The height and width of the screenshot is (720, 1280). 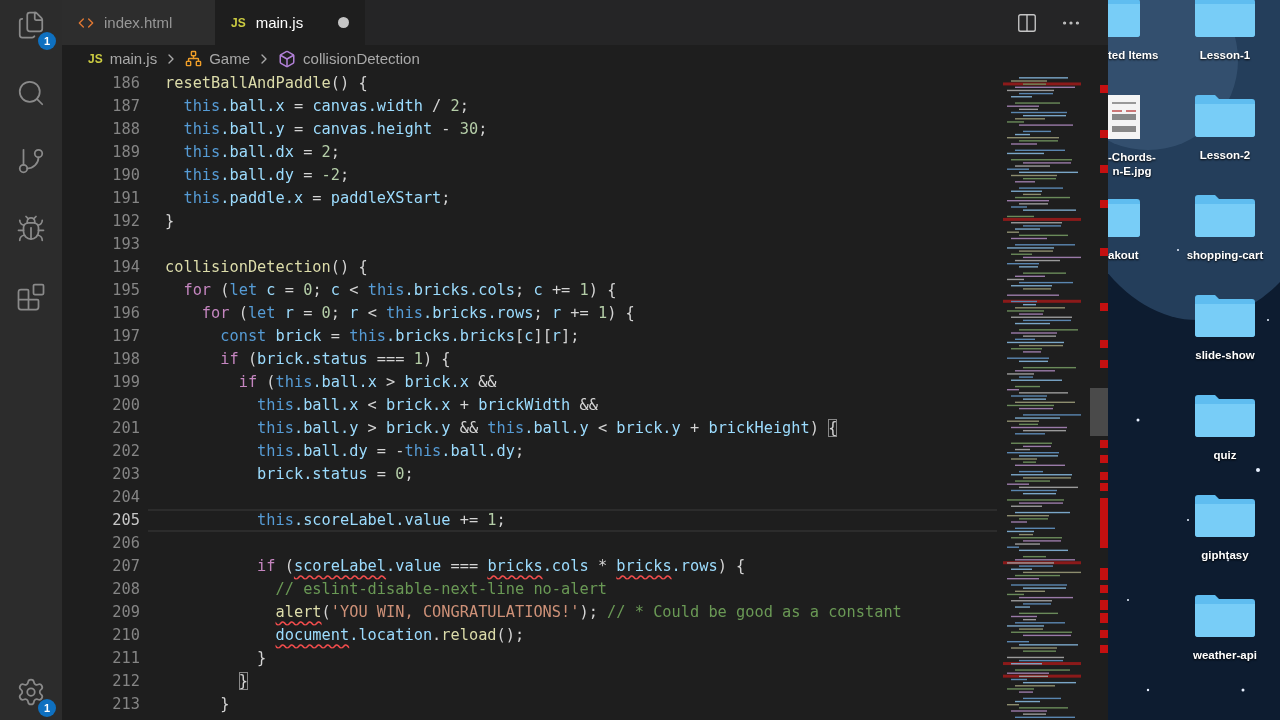 I want to click on line-number: 197, so click(x=126, y=336).